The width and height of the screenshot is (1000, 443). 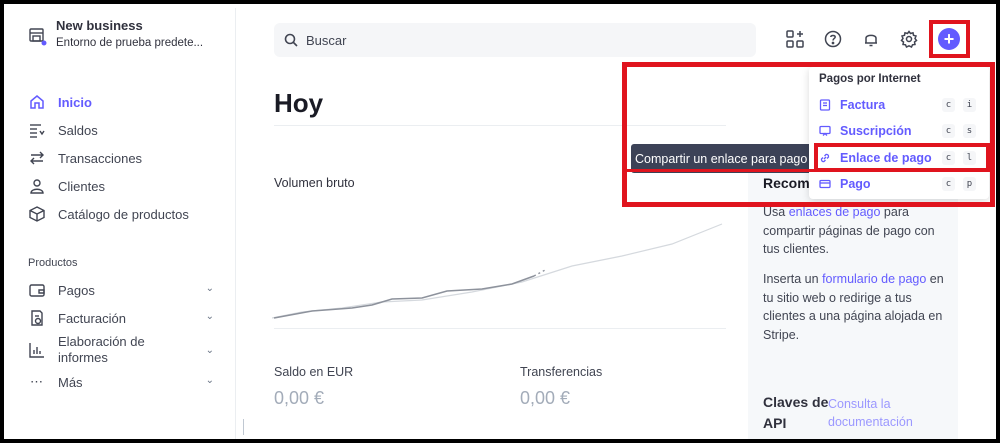 What do you see at coordinates (796, 412) in the screenshot?
I see `api-keys-heading: Claves de API` at bounding box center [796, 412].